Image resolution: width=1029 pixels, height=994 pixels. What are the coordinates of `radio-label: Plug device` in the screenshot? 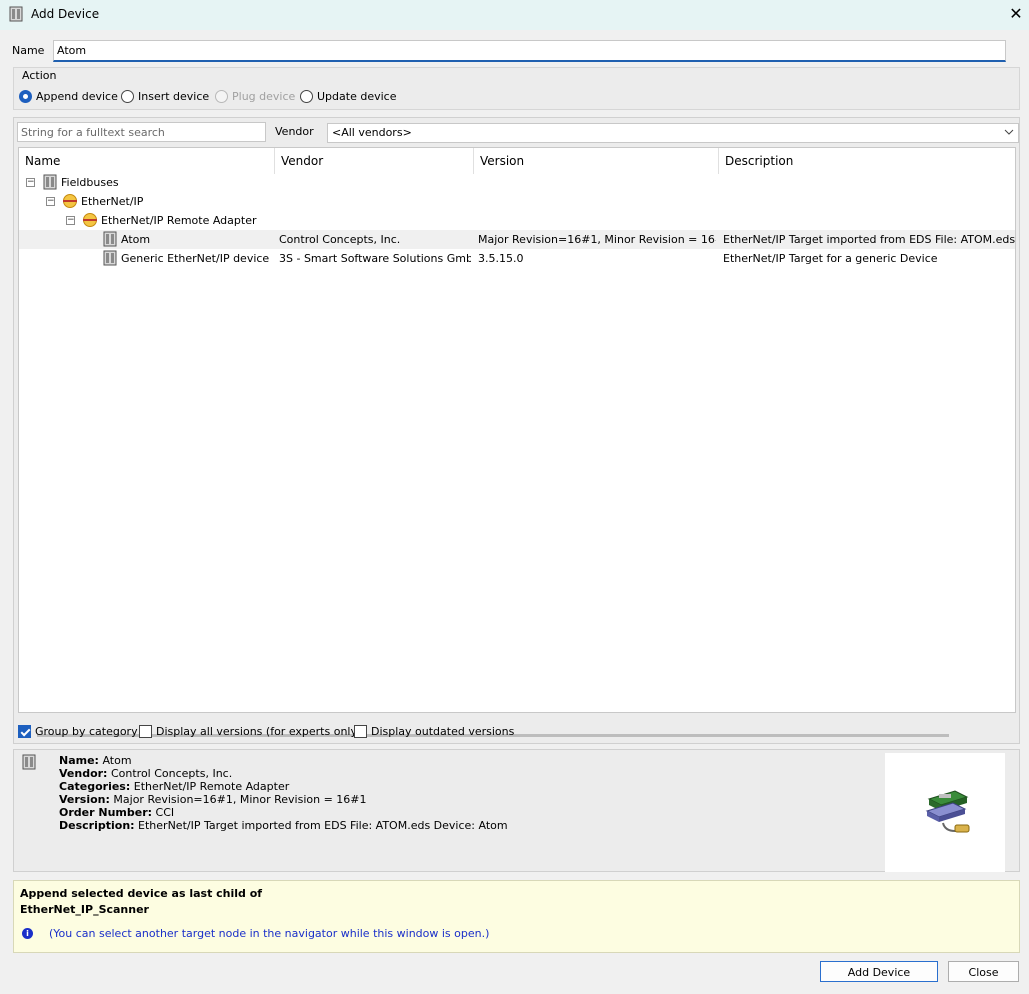 It's located at (264, 96).